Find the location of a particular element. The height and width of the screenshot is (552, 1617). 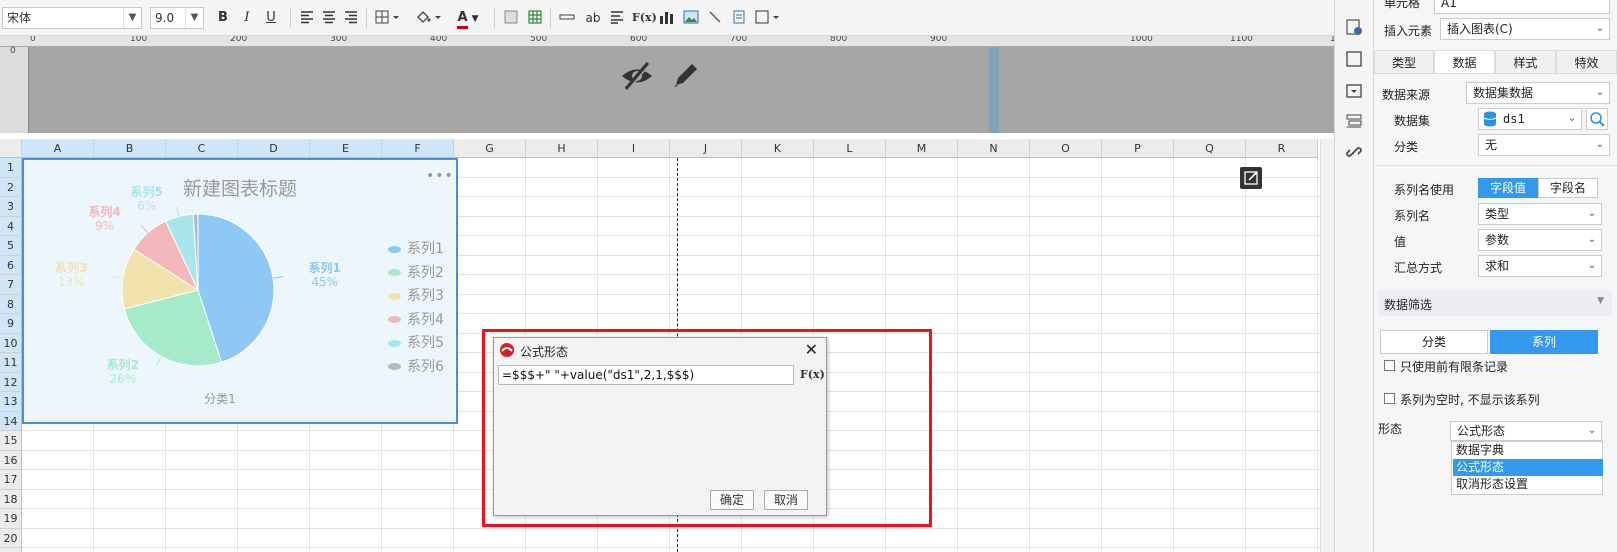

dropdown-widget-icon is located at coordinates (1354, 91).